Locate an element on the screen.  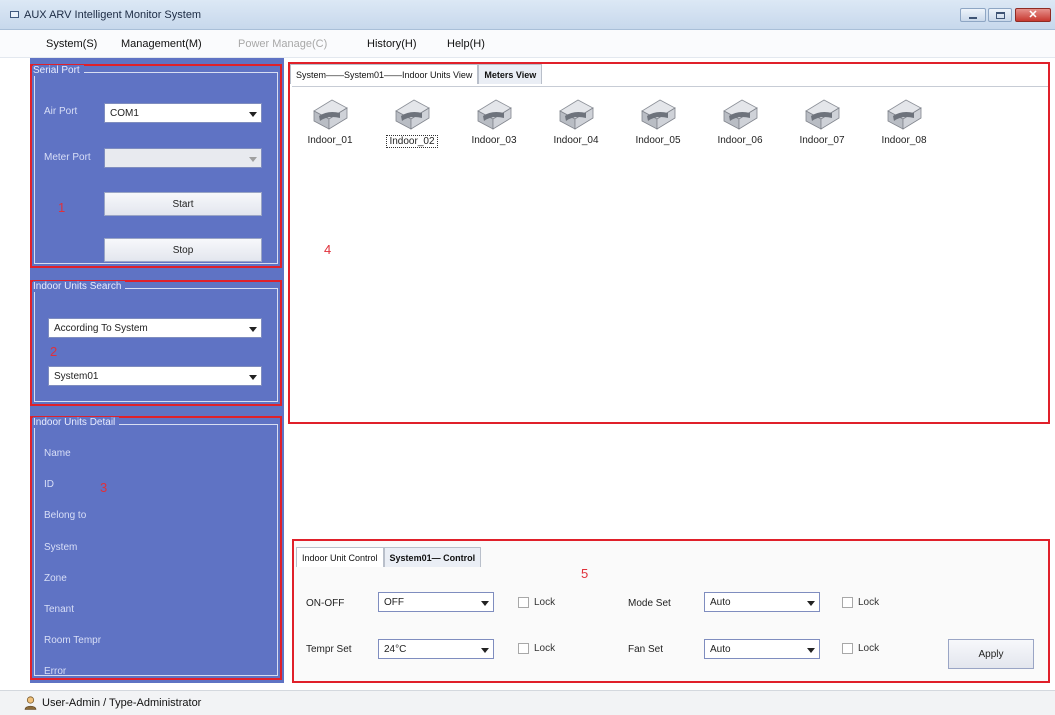
indoor-unit-item: Indoor_02 is located at coordinates (412, 122).